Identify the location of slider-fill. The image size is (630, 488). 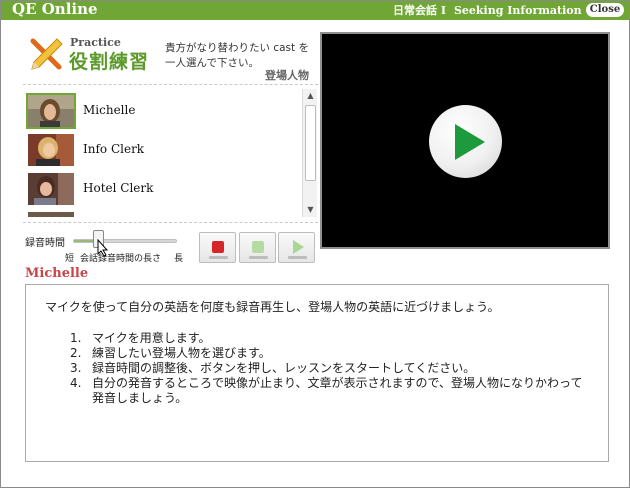
(84, 241).